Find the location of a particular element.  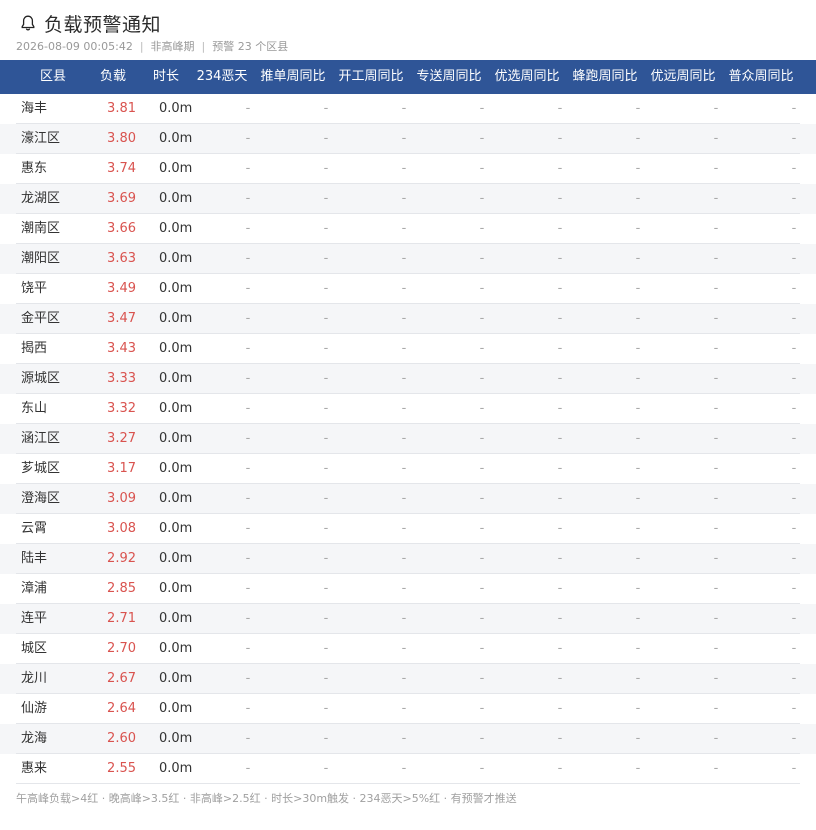

table-row: 龙川 2.67 0.0m - - - - - - - - is located at coordinates (408, 679).